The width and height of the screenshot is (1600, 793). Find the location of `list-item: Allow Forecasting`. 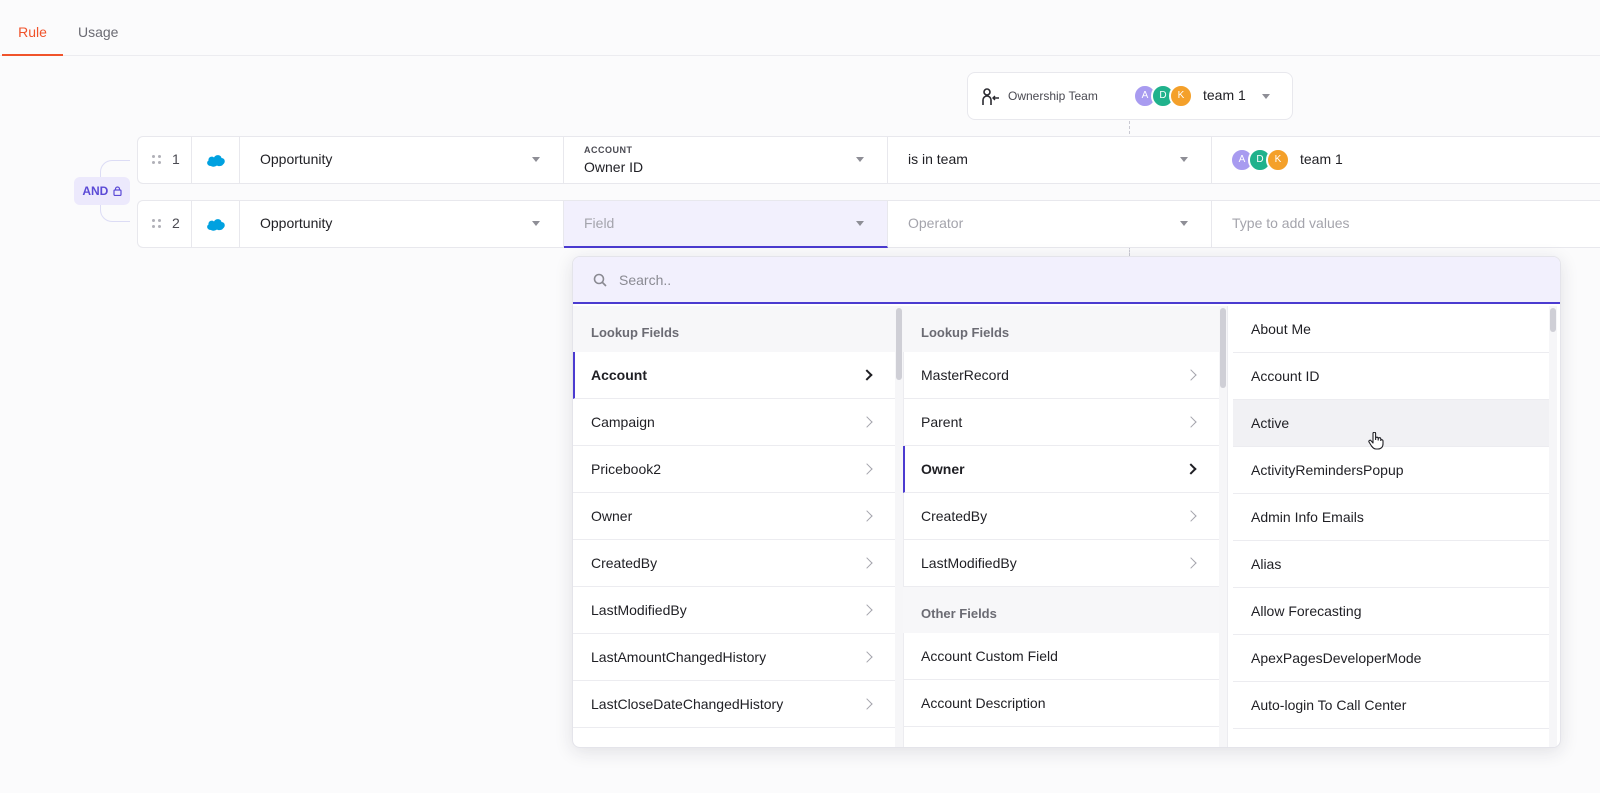

list-item: Allow Forecasting is located at coordinates (1391, 611).